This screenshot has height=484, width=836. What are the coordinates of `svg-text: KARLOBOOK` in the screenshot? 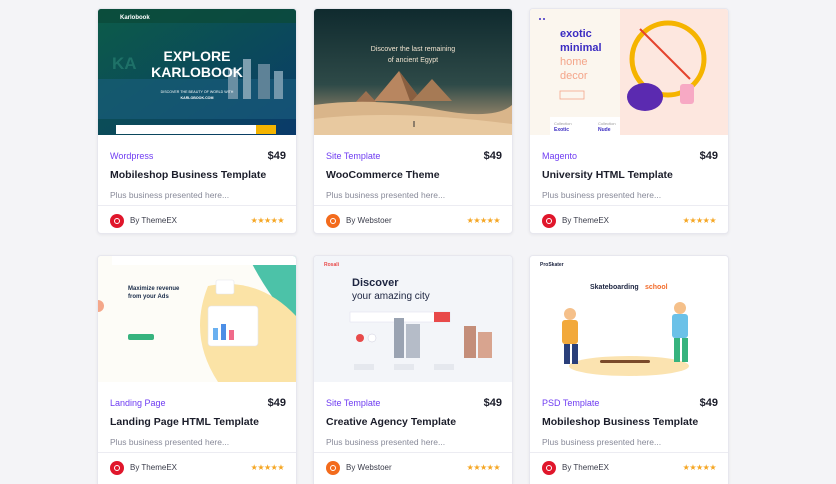 It's located at (197, 72).